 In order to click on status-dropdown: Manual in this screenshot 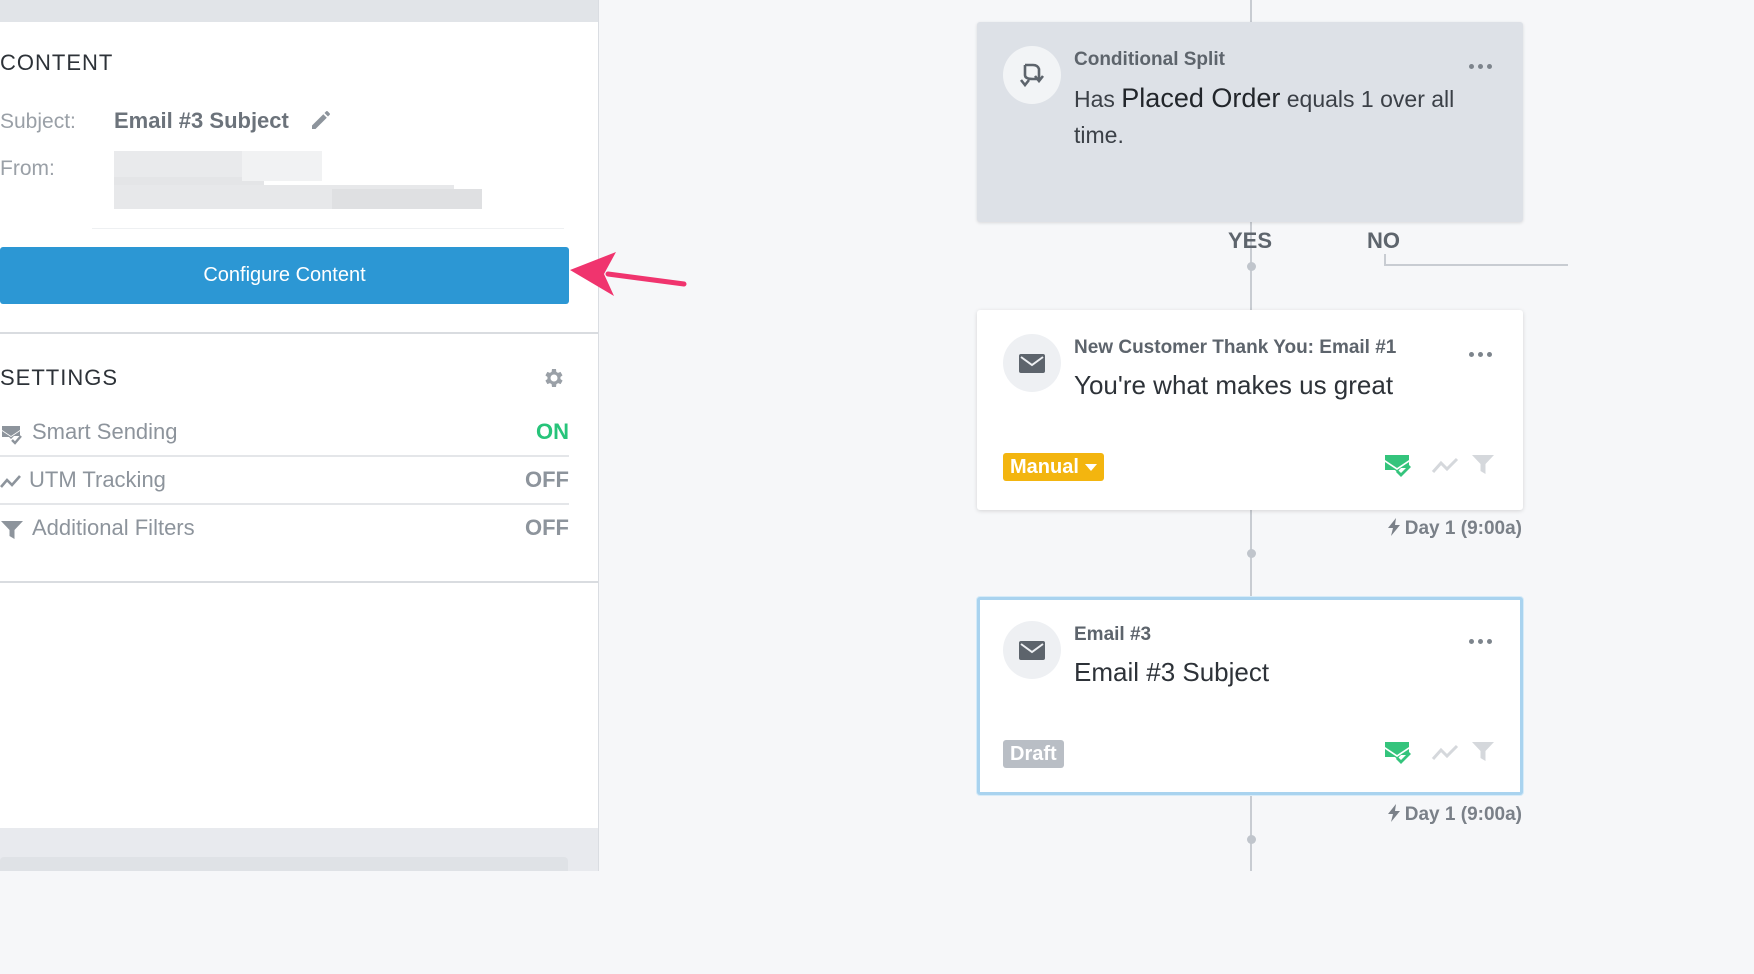, I will do `click(1053, 467)`.